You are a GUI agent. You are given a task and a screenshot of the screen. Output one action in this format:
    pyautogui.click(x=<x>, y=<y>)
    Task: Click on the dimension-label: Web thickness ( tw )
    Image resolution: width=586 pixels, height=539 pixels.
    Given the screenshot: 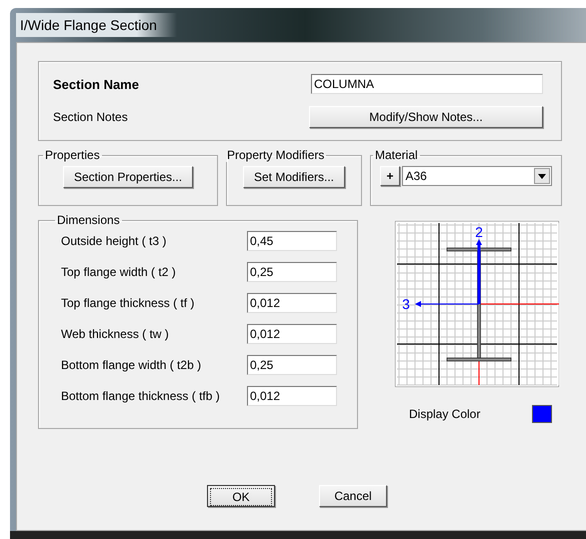 What is the action you would take?
    pyautogui.click(x=115, y=334)
    